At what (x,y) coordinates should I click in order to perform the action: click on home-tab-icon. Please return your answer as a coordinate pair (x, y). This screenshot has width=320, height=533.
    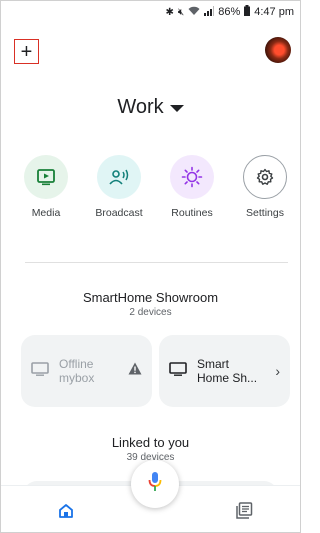
    Looking at the image, I should click on (66, 513).